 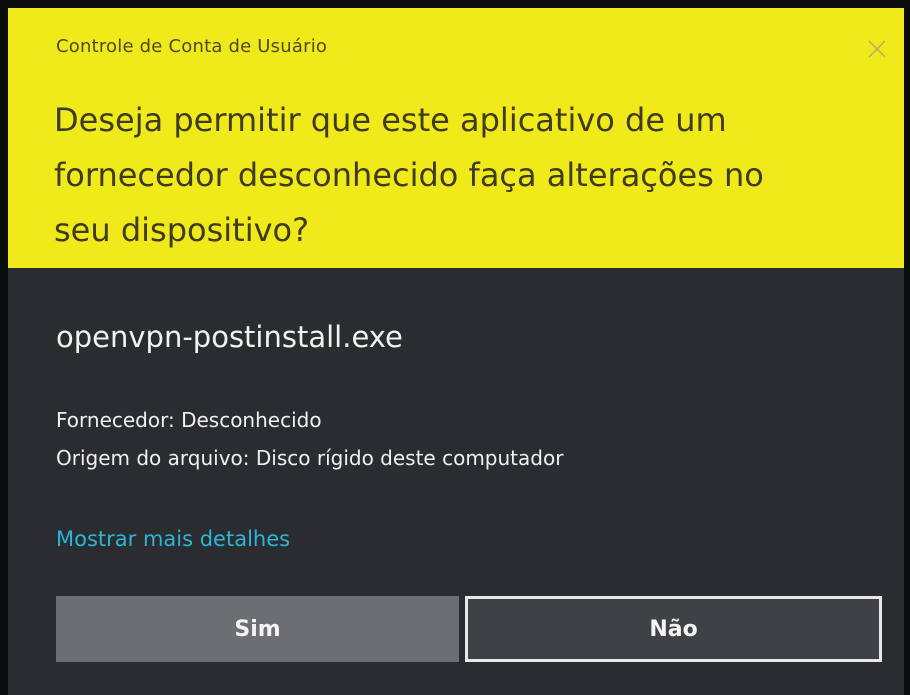 I want to click on no-button: Não, so click(x=673, y=629).